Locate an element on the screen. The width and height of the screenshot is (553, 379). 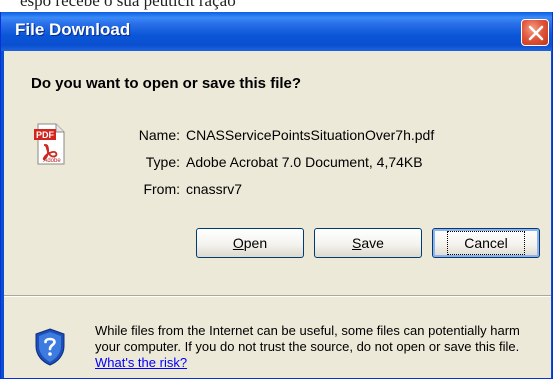
background-page-fragment: espo recebe o sua peuticit ração is located at coordinates (276, 6).